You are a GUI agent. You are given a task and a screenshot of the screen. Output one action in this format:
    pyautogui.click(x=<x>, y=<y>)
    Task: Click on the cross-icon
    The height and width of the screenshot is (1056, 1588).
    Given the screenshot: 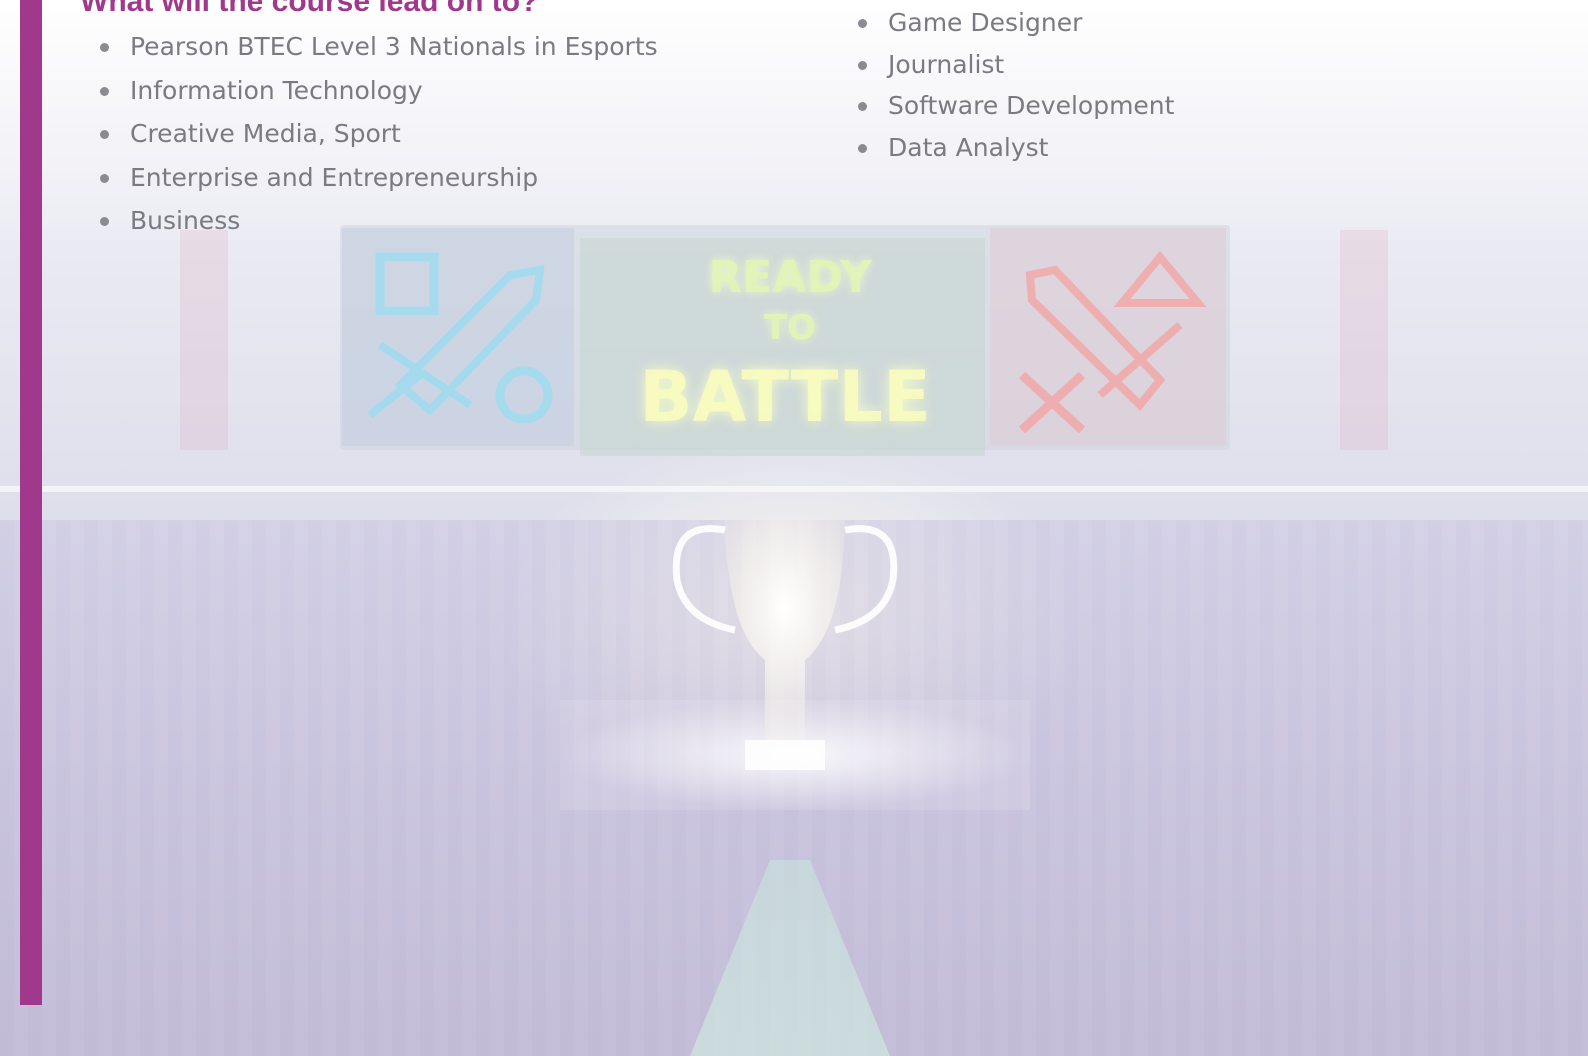 What is the action you would take?
    pyautogui.click(x=1052, y=402)
    